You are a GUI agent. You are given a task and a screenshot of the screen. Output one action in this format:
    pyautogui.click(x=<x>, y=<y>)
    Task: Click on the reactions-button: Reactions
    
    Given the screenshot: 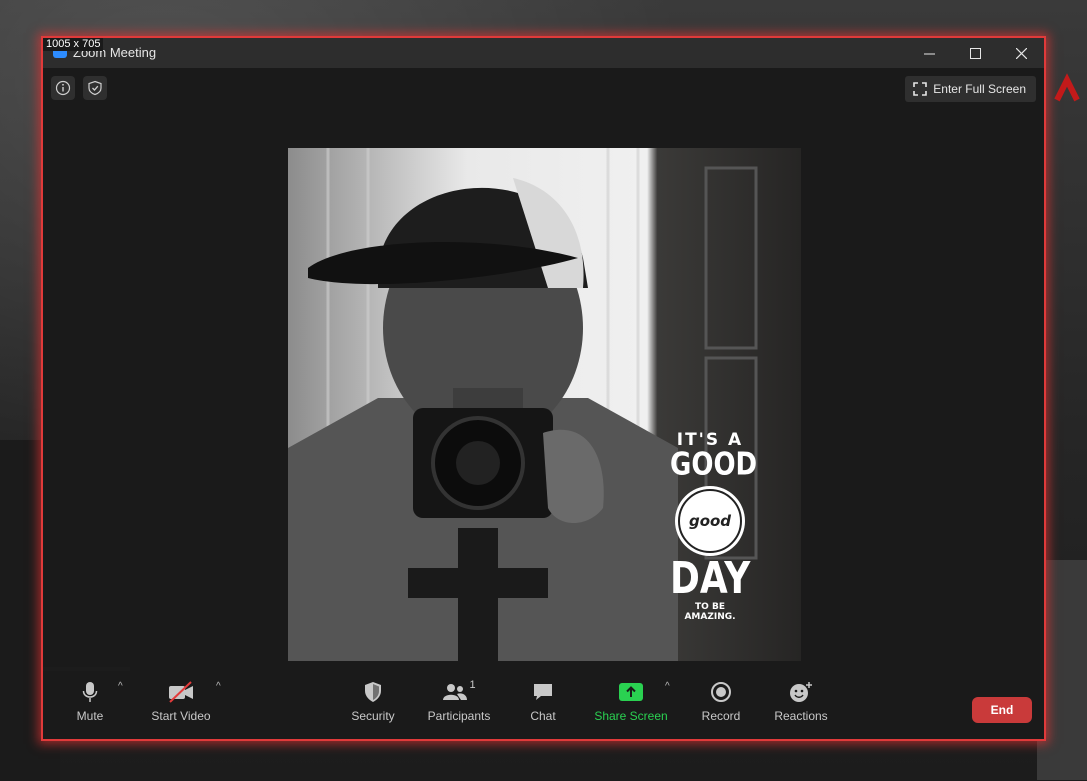 What is the action you would take?
    pyautogui.click(x=801, y=701)
    